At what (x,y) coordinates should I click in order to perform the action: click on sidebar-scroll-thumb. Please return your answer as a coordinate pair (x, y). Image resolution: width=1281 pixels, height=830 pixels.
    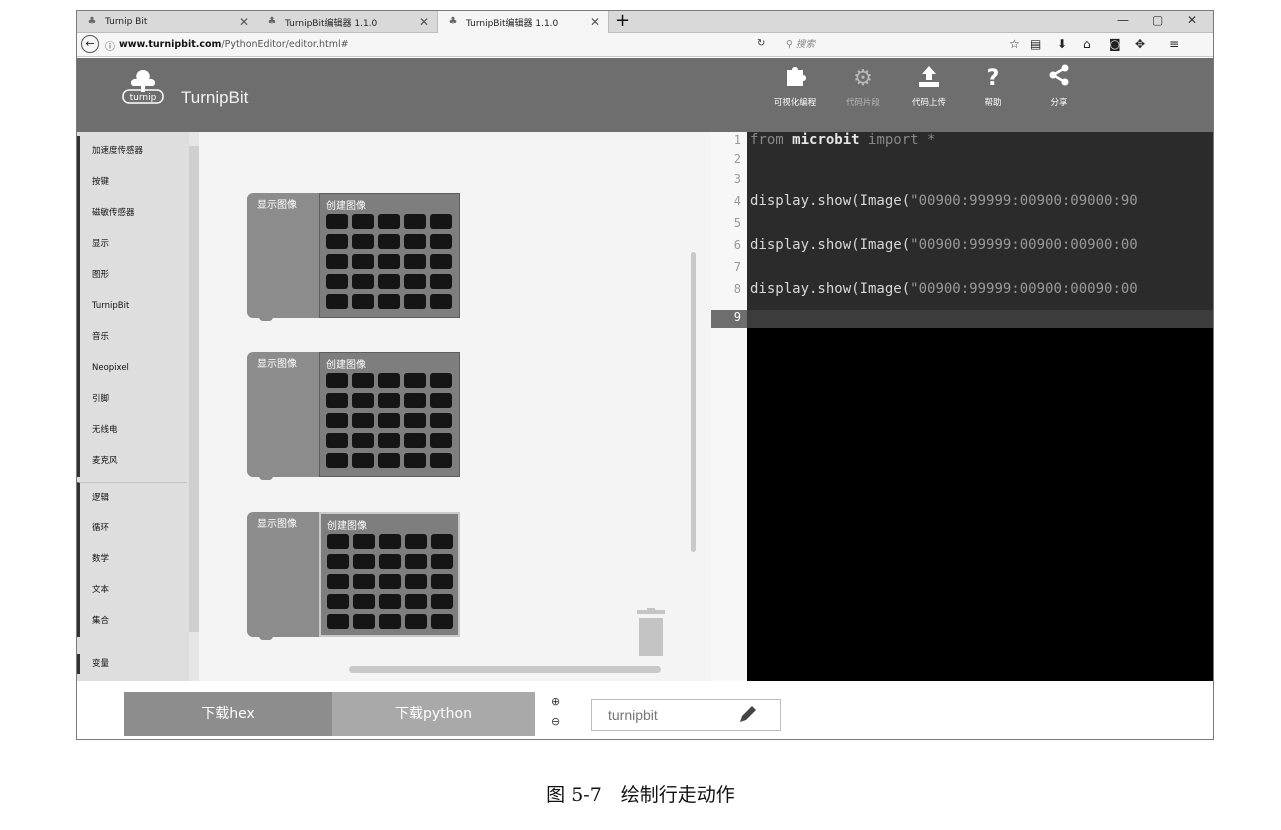
    Looking at the image, I should click on (194, 389).